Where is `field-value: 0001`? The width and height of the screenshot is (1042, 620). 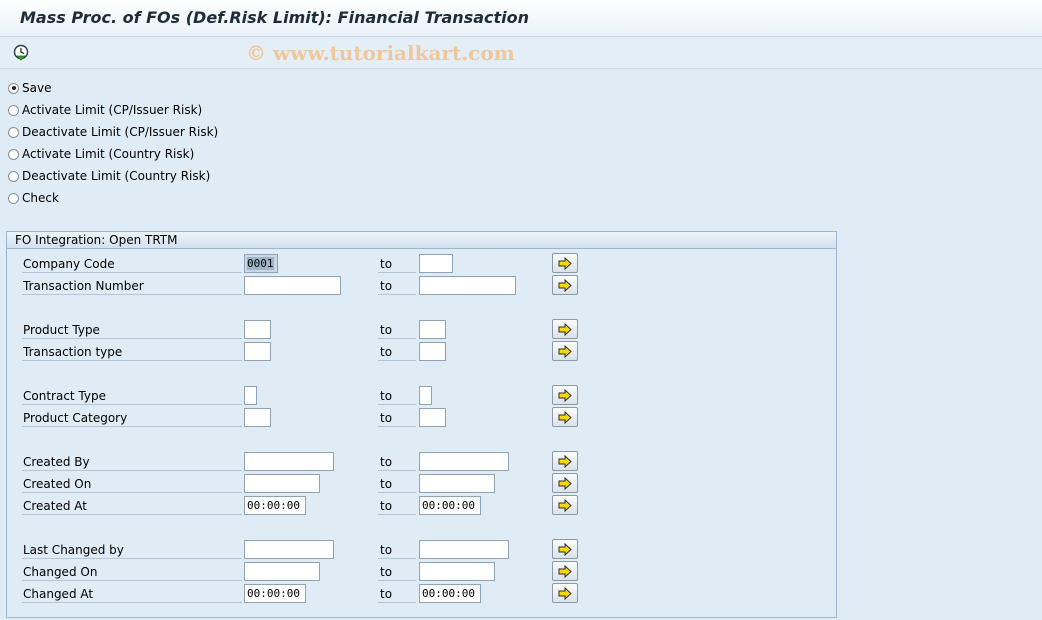
field-value: 0001 is located at coordinates (260, 263).